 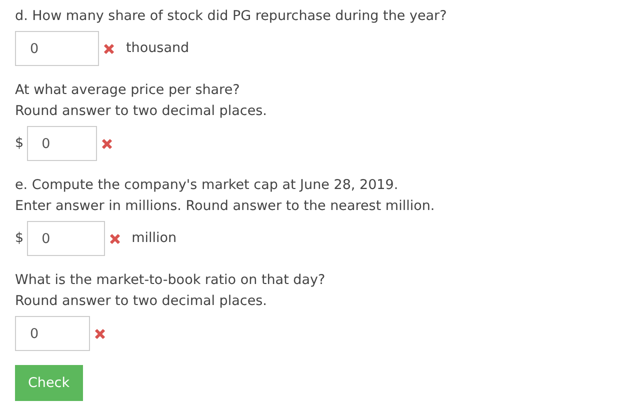 What do you see at coordinates (128, 90) in the screenshot?
I see `question-text: At what average price per share?` at bounding box center [128, 90].